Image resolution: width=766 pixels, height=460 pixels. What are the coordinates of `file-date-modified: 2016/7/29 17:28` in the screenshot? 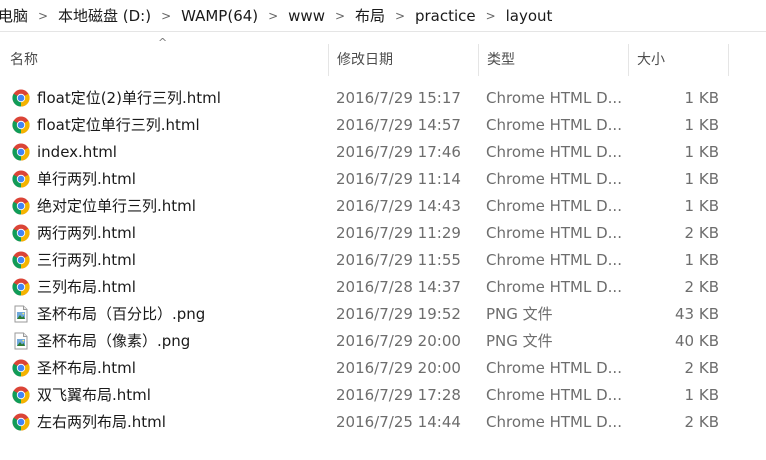 It's located at (398, 395).